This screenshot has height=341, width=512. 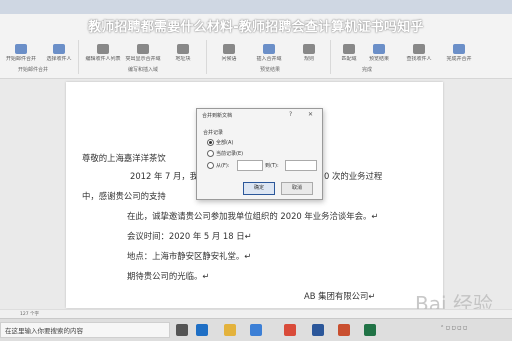 What do you see at coordinates (256, 313) in the screenshot?
I see `status-bar: 127 个字` at bounding box center [256, 313].